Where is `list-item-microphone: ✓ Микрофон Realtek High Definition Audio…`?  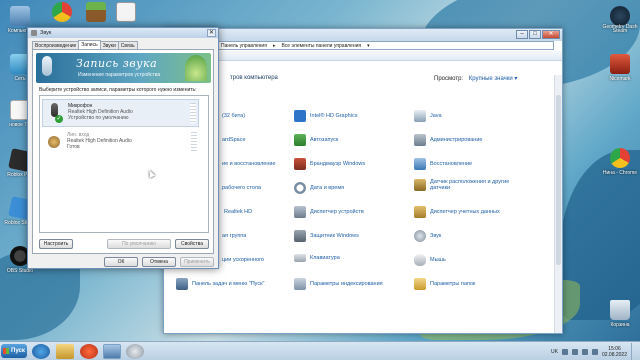
list-item-microphone: ✓ Микрофон Realtek High Definition Audio… is located at coordinates (120, 113).